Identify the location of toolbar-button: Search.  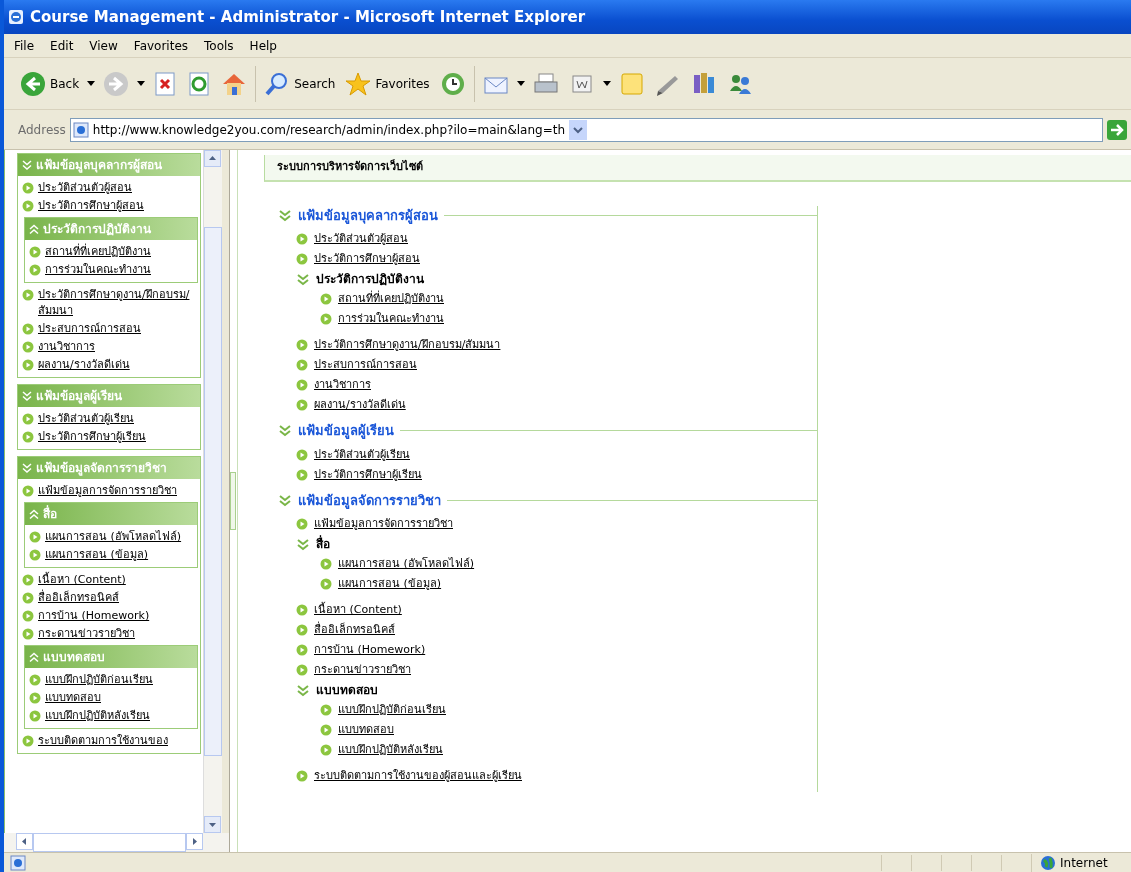
(300, 83).